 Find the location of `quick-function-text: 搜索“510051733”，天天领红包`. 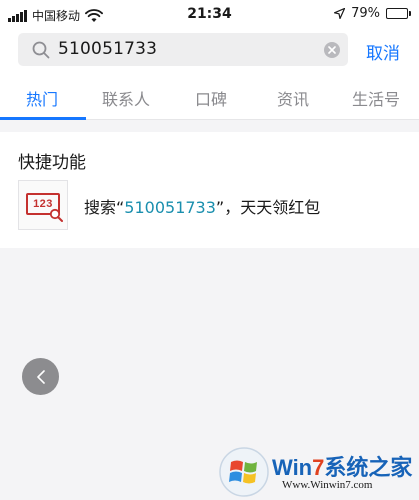

quick-function-text: 搜索“510051733”，天天领红包 is located at coordinates (202, 206).